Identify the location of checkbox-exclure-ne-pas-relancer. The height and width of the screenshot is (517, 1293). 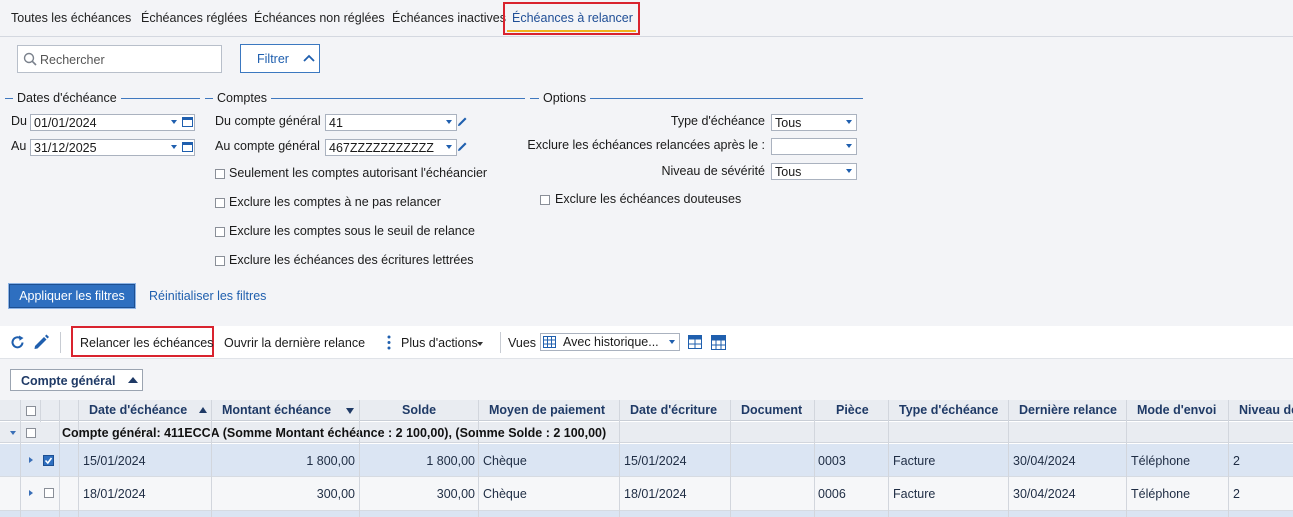
(220, 203).